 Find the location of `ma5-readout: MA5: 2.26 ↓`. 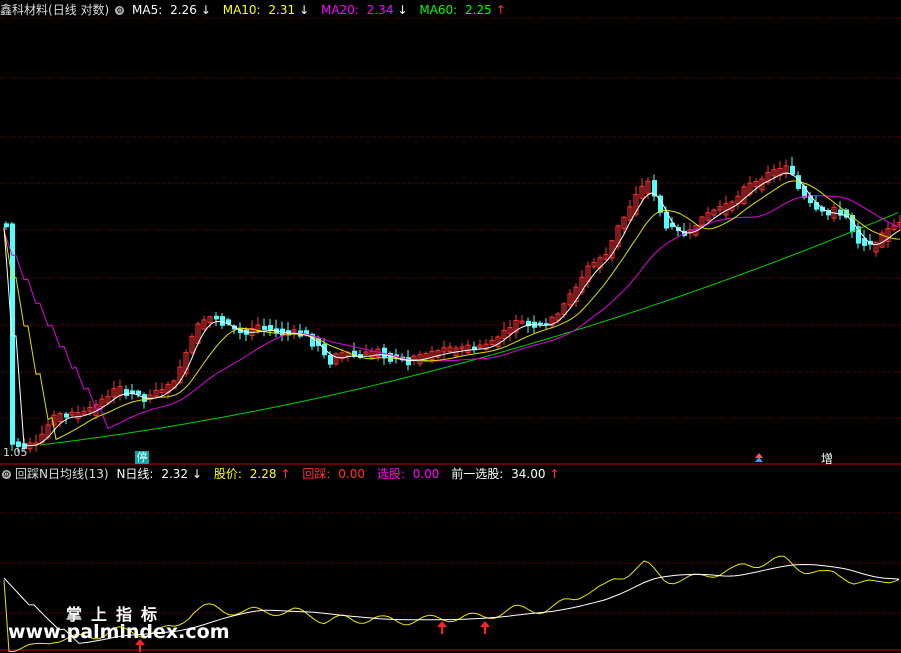

ma5-readout: MA5: 2.26 ↓ is located at coordinates (171, 10).